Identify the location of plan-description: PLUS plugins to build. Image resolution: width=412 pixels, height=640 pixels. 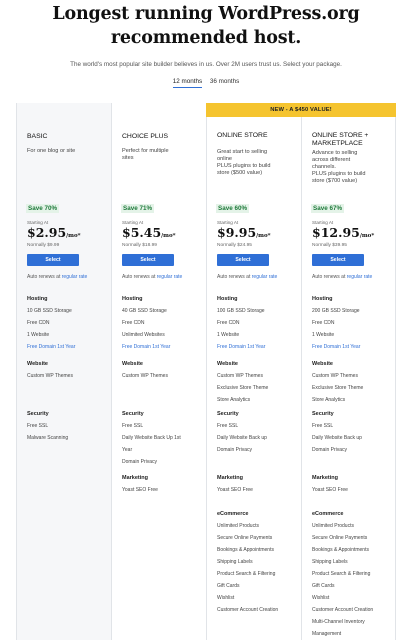
(339, 174).